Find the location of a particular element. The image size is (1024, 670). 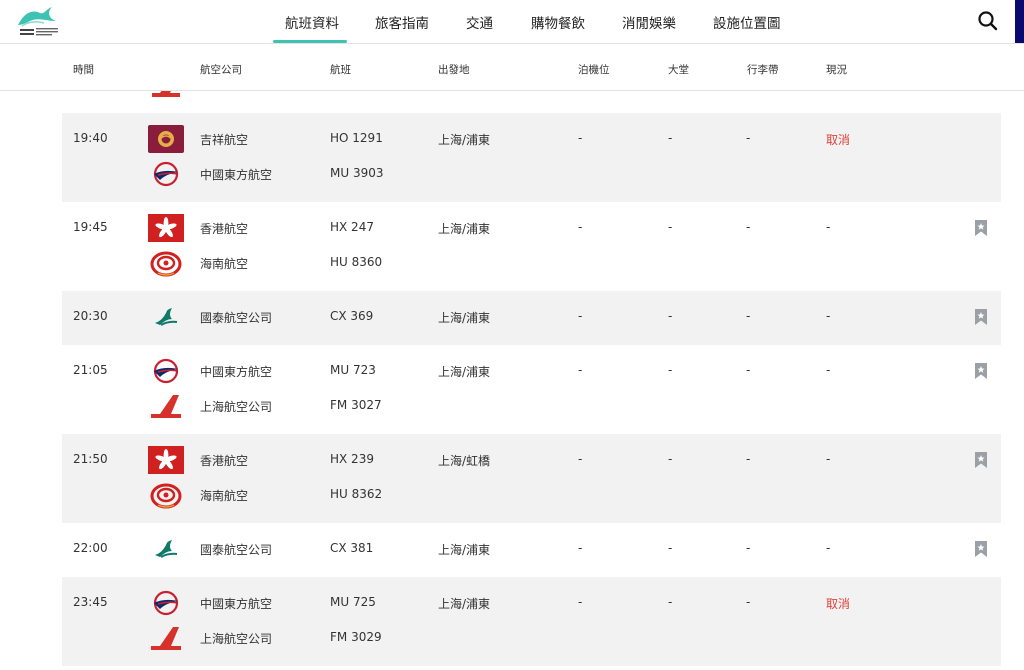

search-icon is located at coordinates (988, 21).